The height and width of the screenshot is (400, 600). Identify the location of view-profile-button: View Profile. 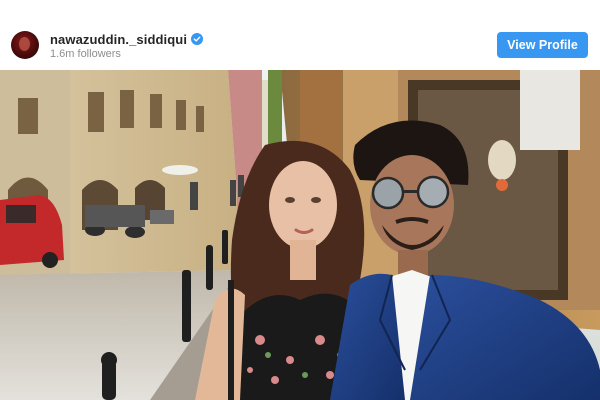
(542, 45).